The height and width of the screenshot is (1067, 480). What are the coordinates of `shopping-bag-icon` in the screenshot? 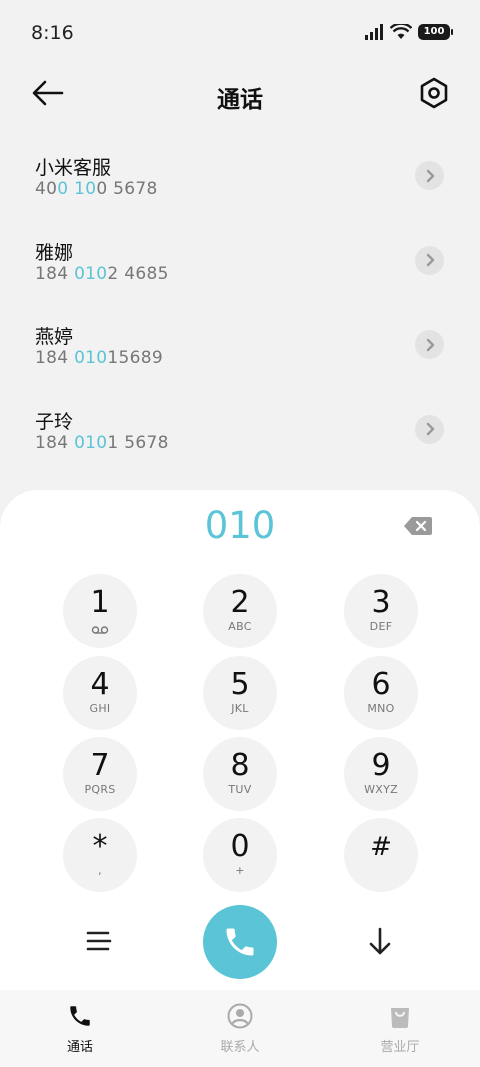 It's located at (400, 1016).